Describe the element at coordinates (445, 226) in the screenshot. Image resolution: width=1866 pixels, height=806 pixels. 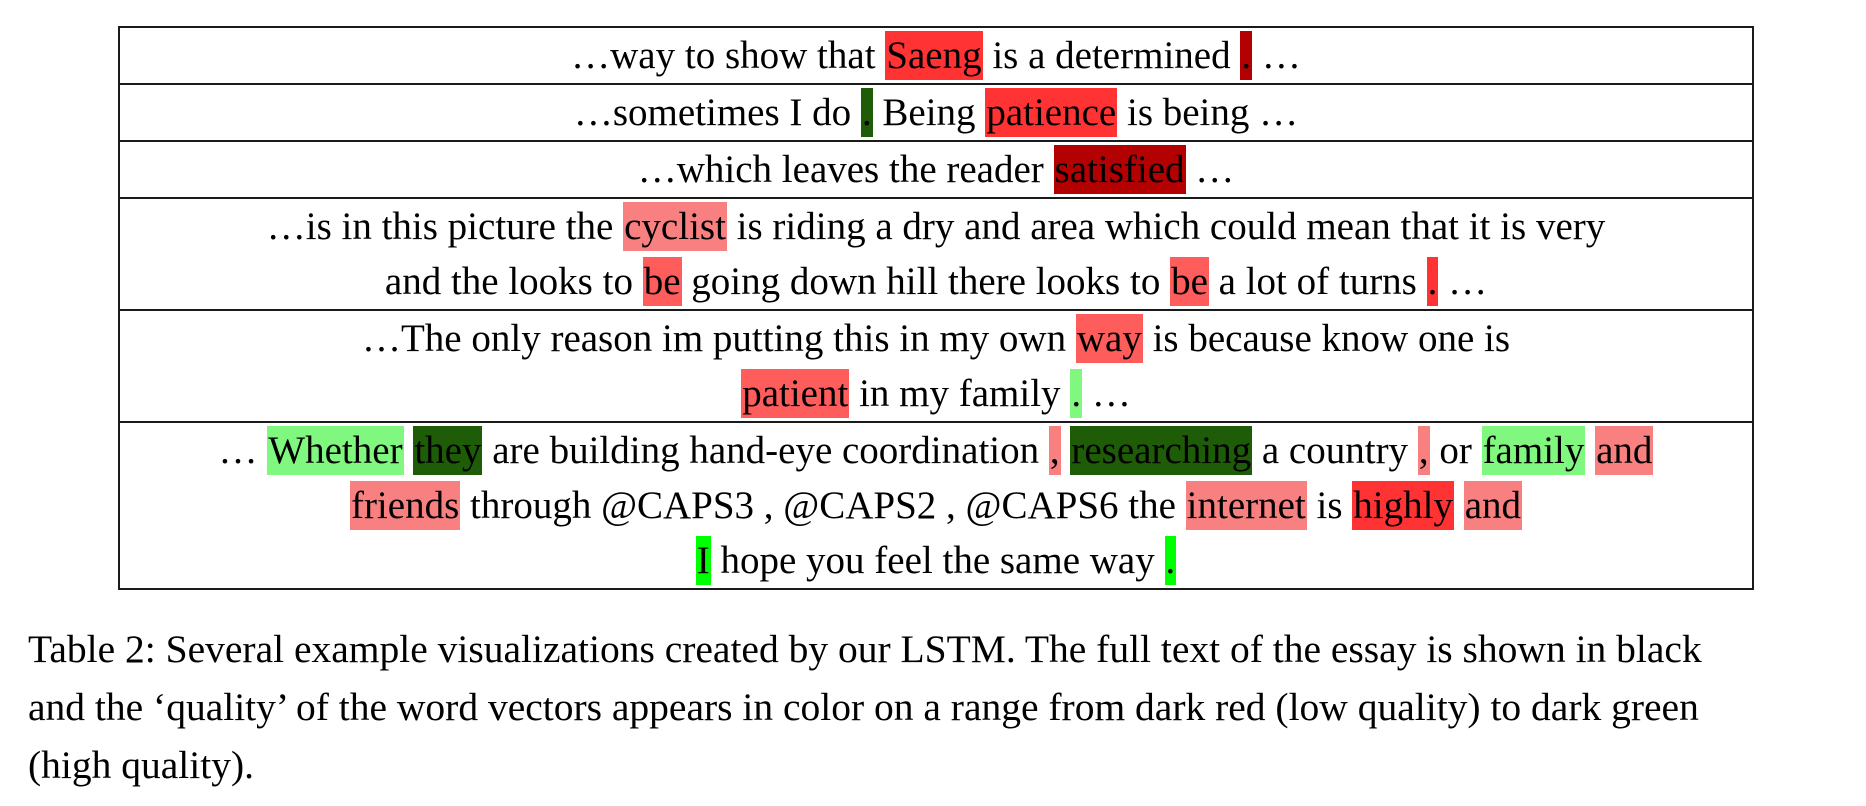
I see `plain-text: …is in this picture the` at that location.